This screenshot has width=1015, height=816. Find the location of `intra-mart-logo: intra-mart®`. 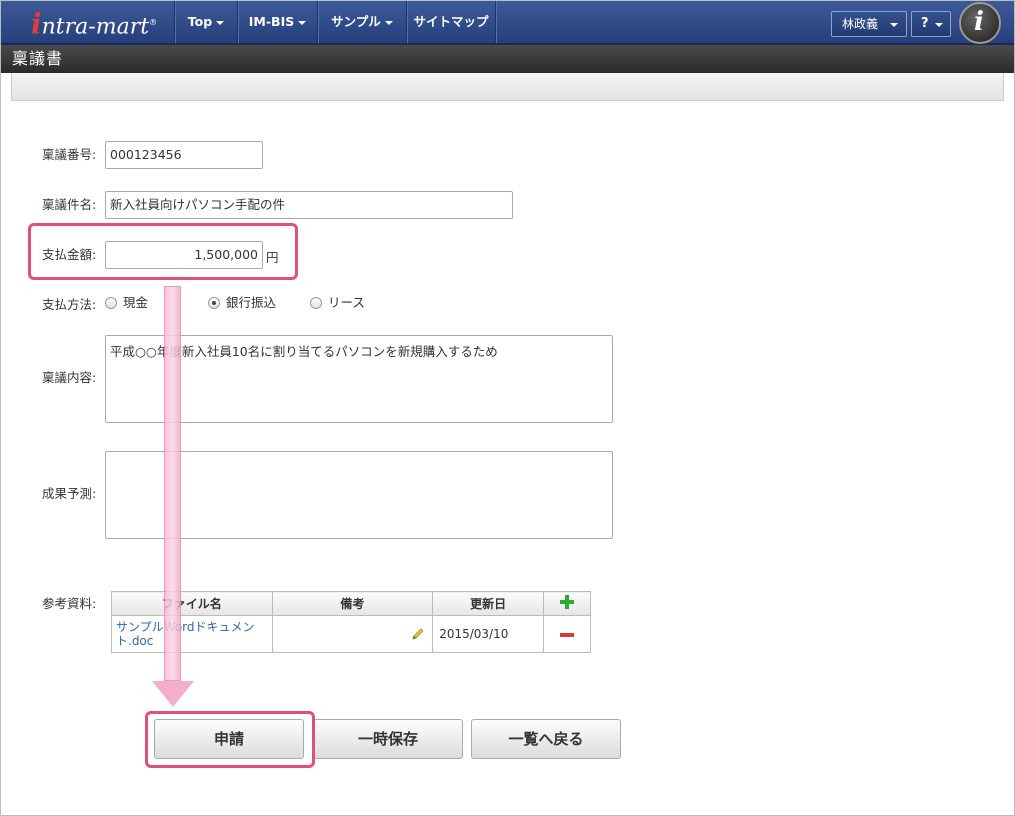

intra-mart-logo: intra-mart® is located at coordinates (94, 23).